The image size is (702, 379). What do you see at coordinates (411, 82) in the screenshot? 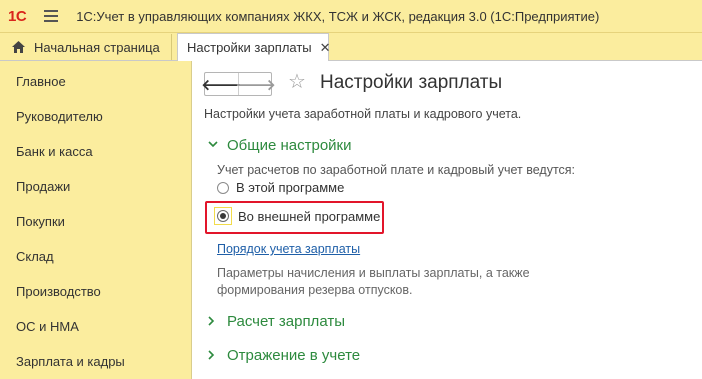
I see `page-title: Настройки зарплаты` at bounding box center [411, 82].